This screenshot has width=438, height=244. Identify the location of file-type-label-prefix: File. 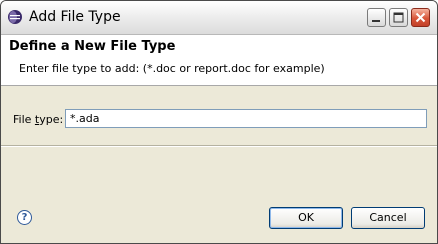
(24, 119).